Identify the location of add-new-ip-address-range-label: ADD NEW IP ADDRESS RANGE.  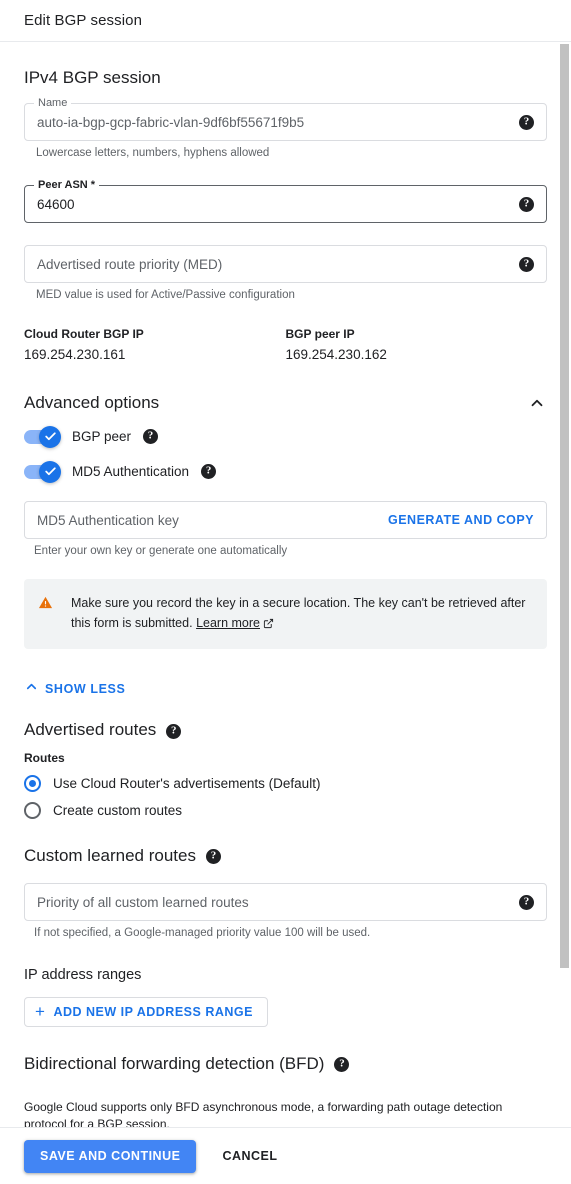
(153, 1012).